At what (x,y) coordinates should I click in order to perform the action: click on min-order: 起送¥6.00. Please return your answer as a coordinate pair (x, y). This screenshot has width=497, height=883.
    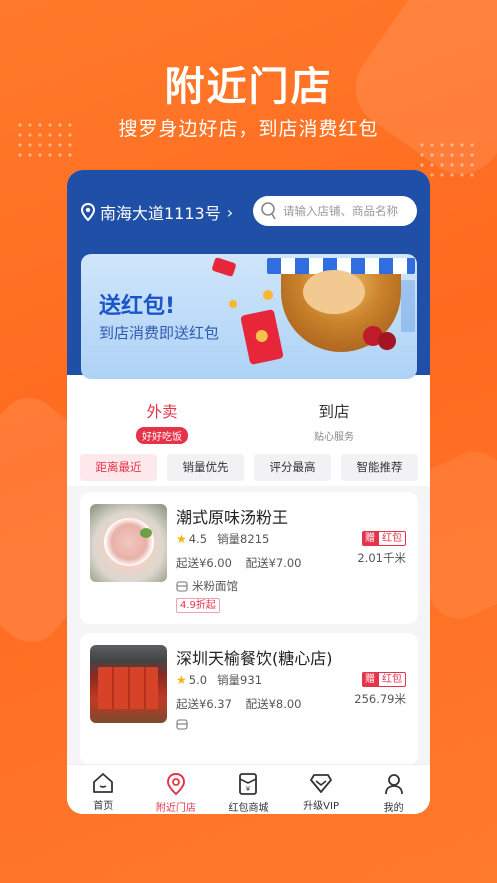
    Looking at the image, I should click on (204, 563).